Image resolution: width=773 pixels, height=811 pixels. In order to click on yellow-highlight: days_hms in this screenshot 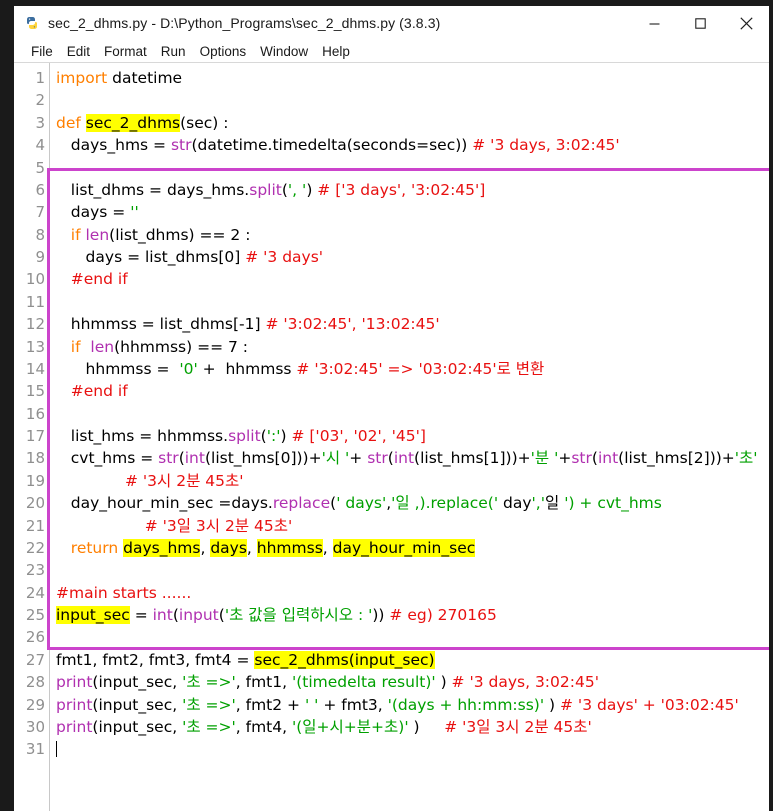, I will do `click(162, 547)`.